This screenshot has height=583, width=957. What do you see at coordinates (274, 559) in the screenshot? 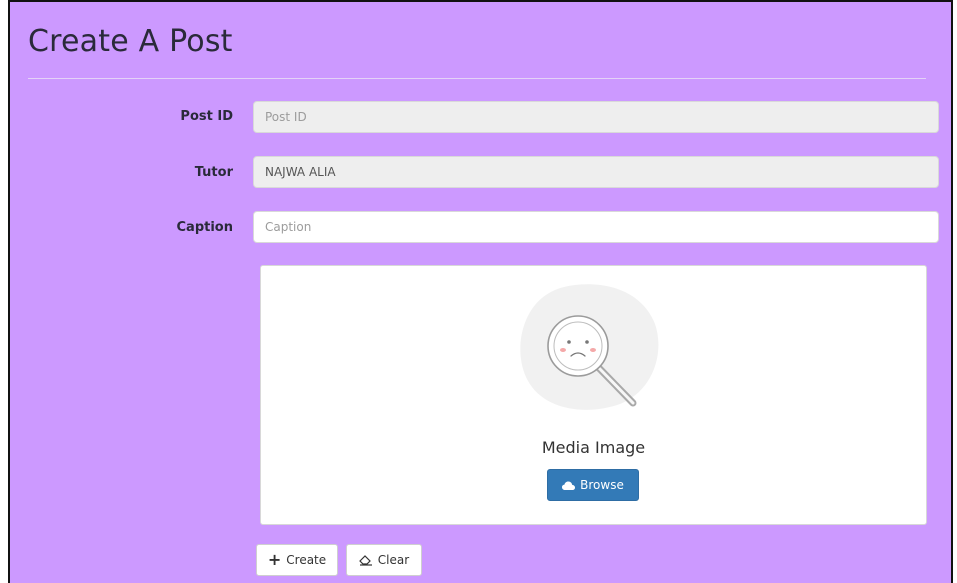
I see `plus-icon: +` at bounding box center [274, 559].